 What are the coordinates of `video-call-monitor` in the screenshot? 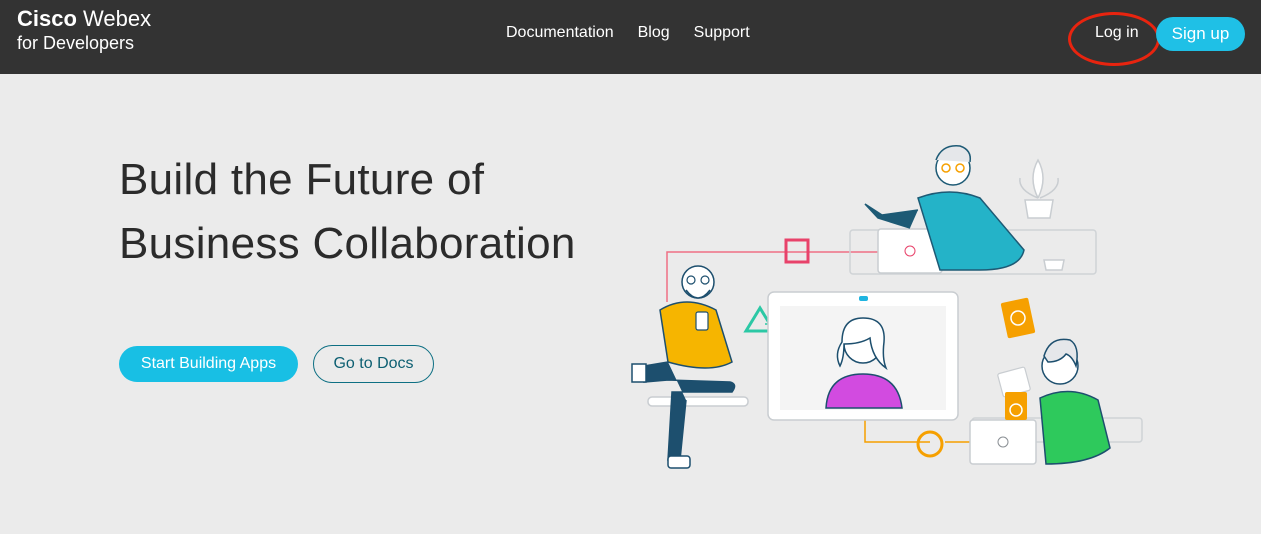 It's located at (863, 356).